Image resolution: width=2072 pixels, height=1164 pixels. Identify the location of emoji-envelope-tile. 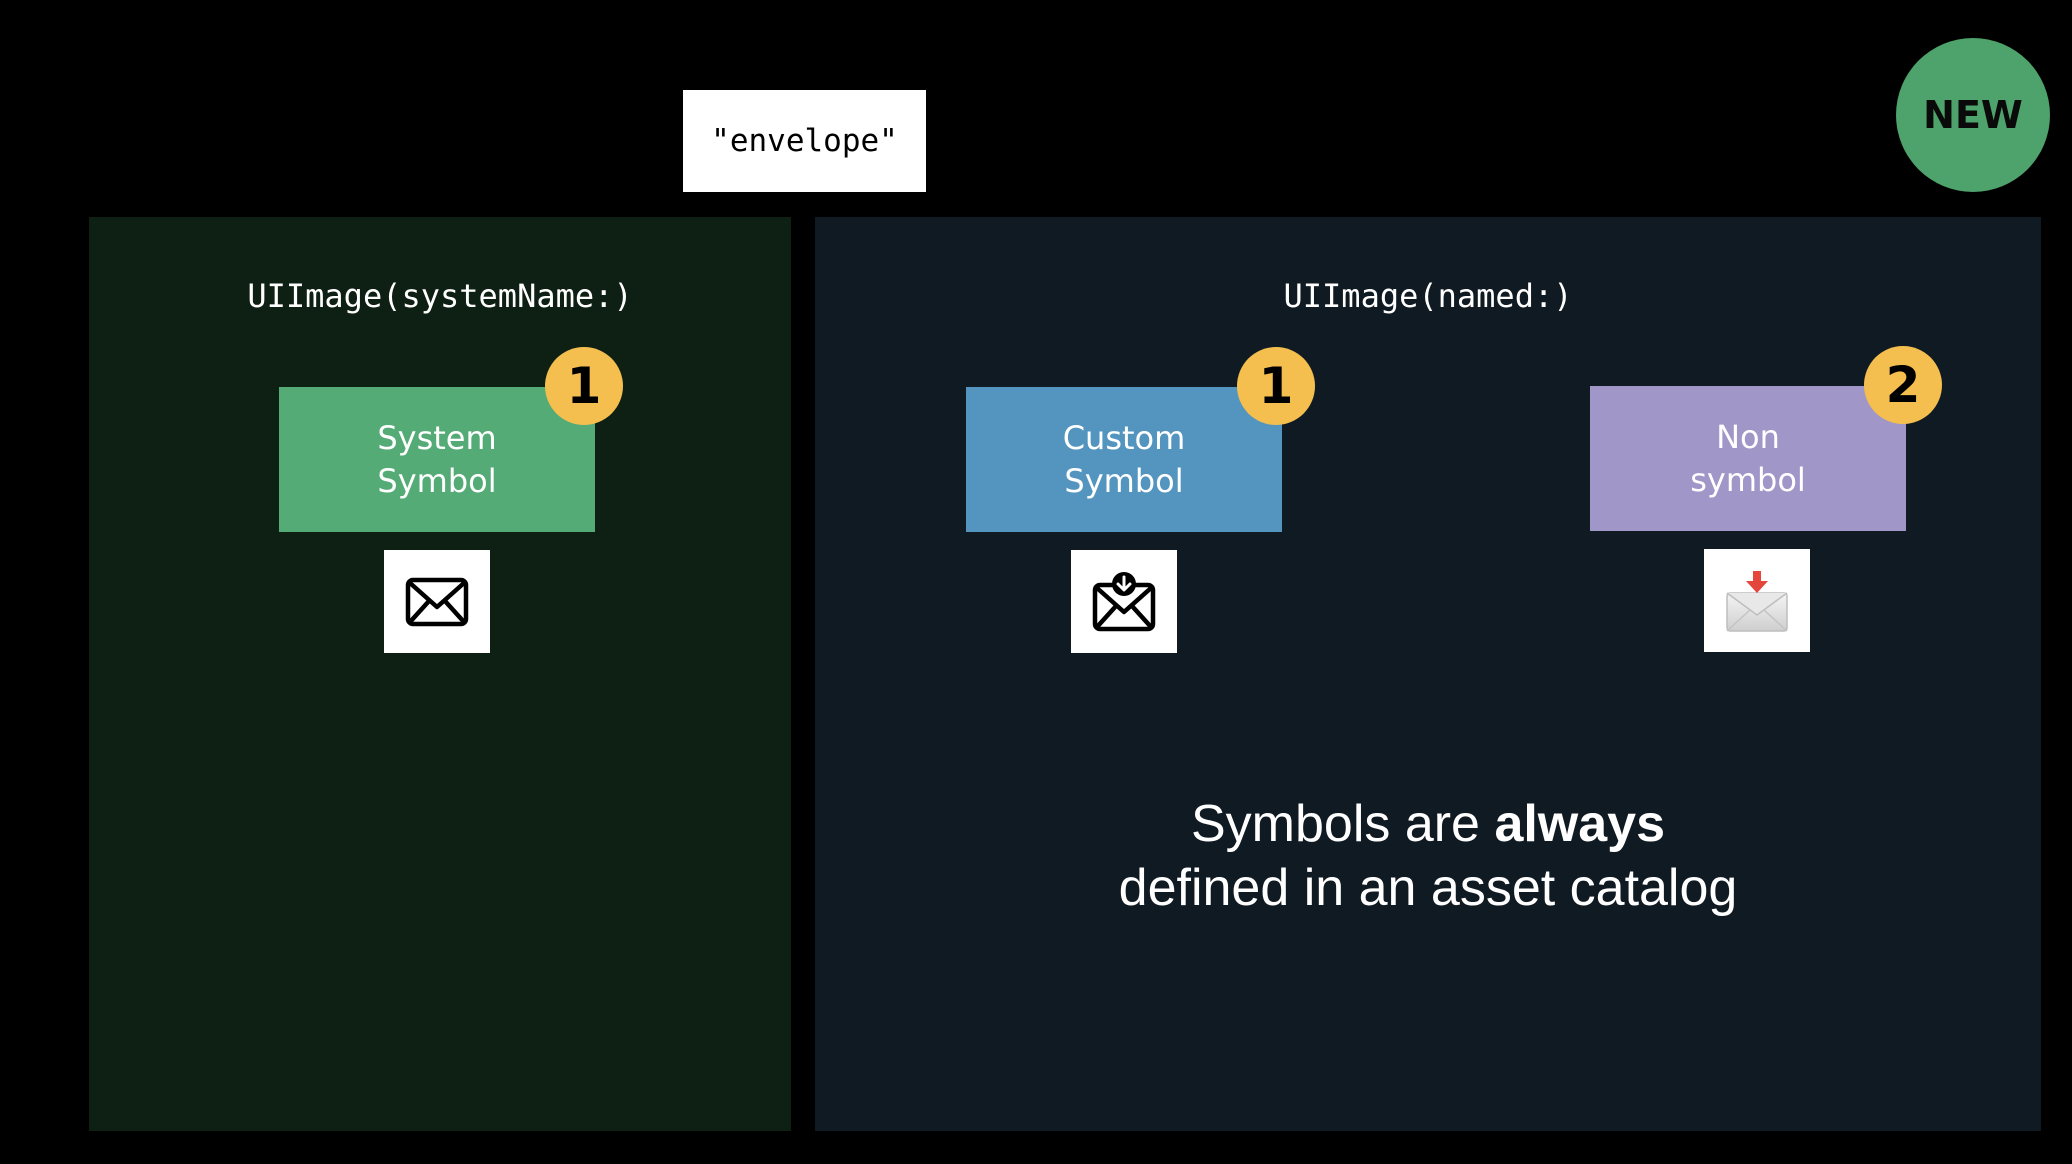
(1757, 600).